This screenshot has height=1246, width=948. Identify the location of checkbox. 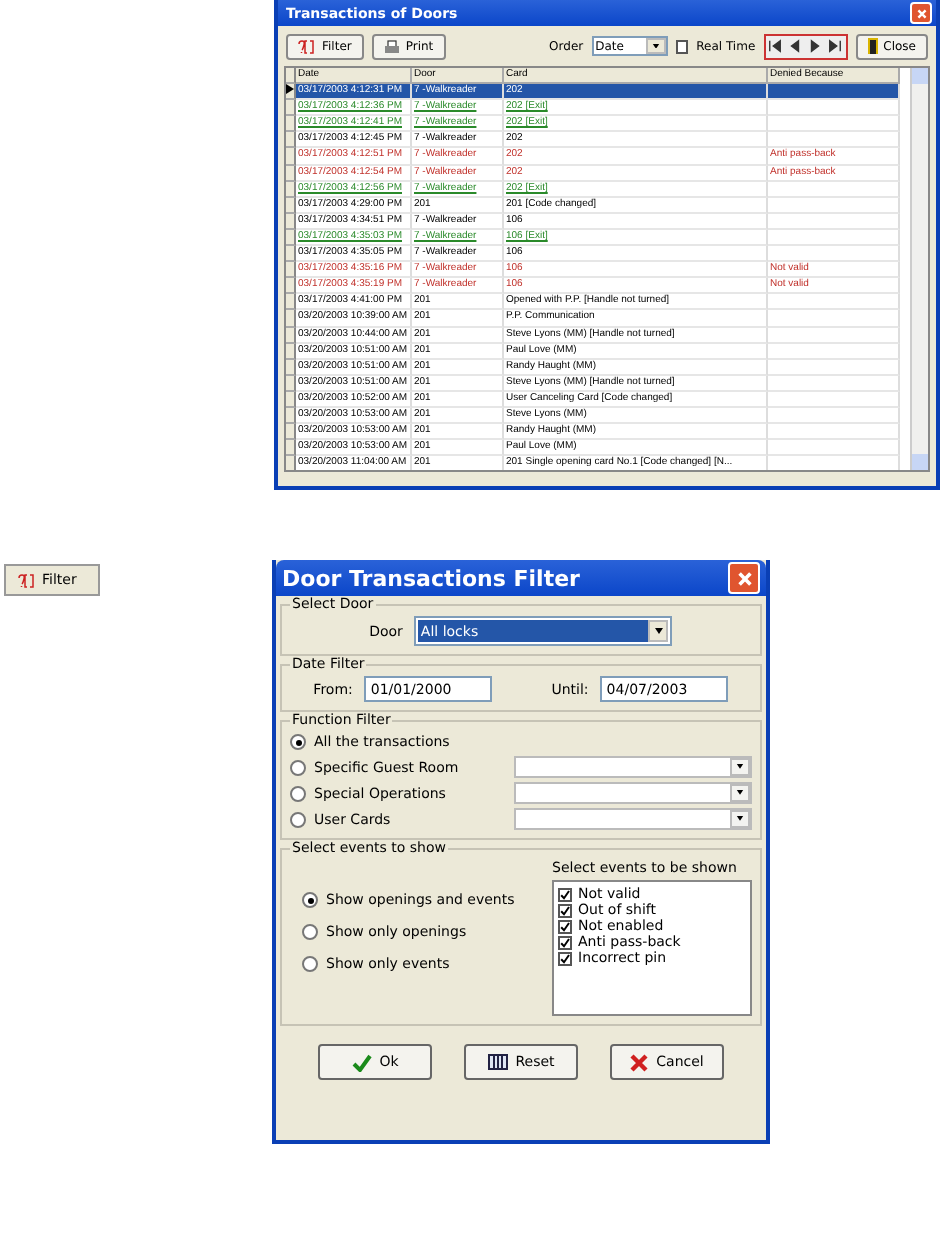
(682, 46).